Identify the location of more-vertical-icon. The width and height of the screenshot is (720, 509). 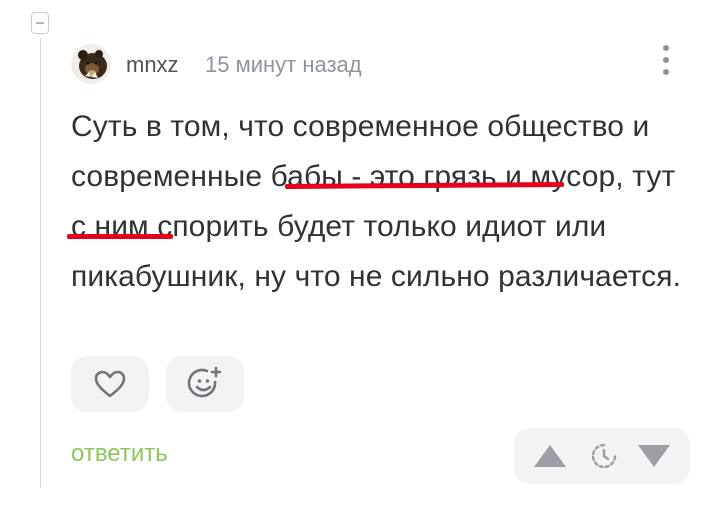
(666, 64).